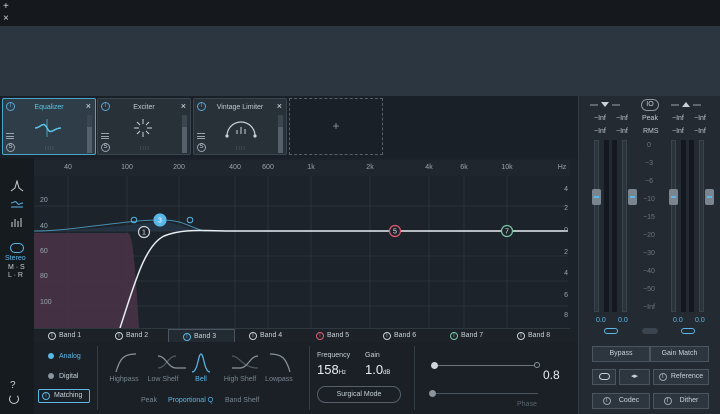  I want to click on stereo-label: Stereo, so click(15, 258).